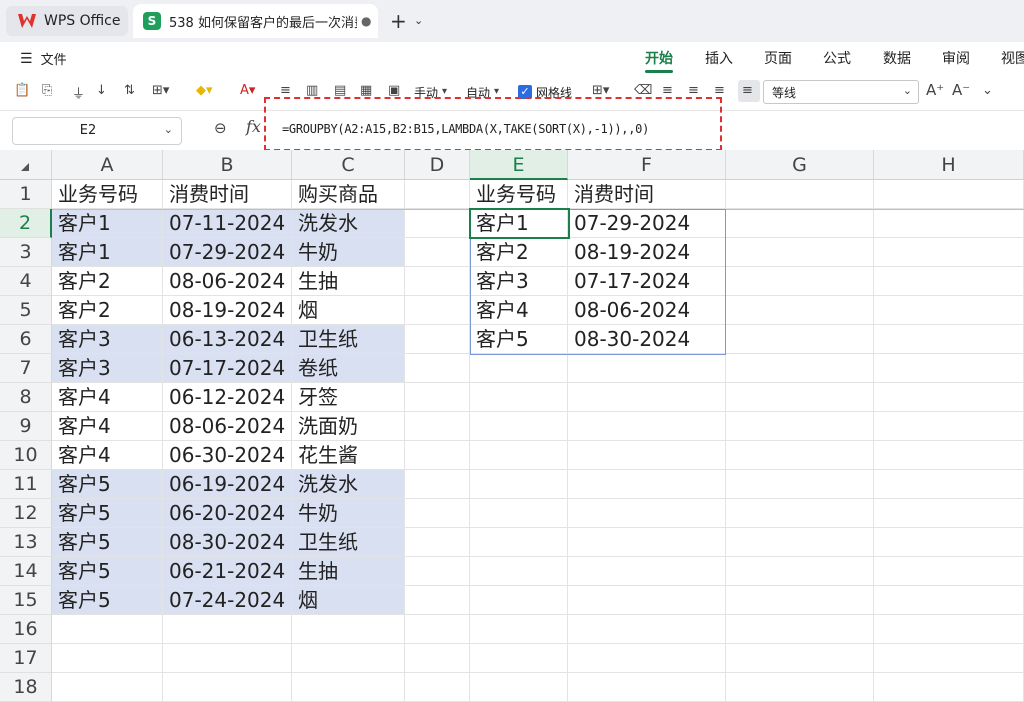 This screenshot has height=702, width=1024. I want to click on cell-b5: 08-19-2024, so click(227, 310).